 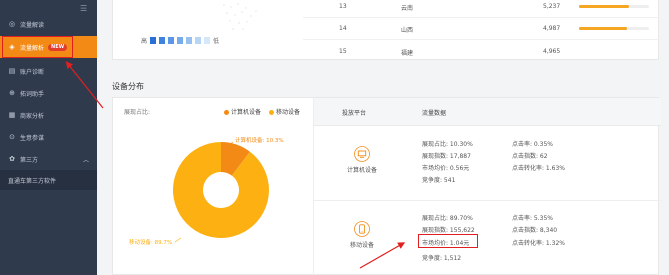 What do you see at coordinates (448, 230) in the screenshot?
I see `metric-impression-index: 展现指数: 155,622` at bounding box center [448, 230].